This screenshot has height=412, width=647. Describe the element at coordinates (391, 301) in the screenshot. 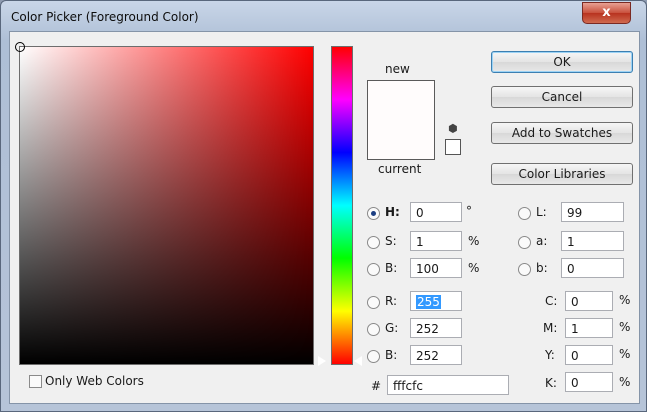

I see `label-r: R:` at that location.